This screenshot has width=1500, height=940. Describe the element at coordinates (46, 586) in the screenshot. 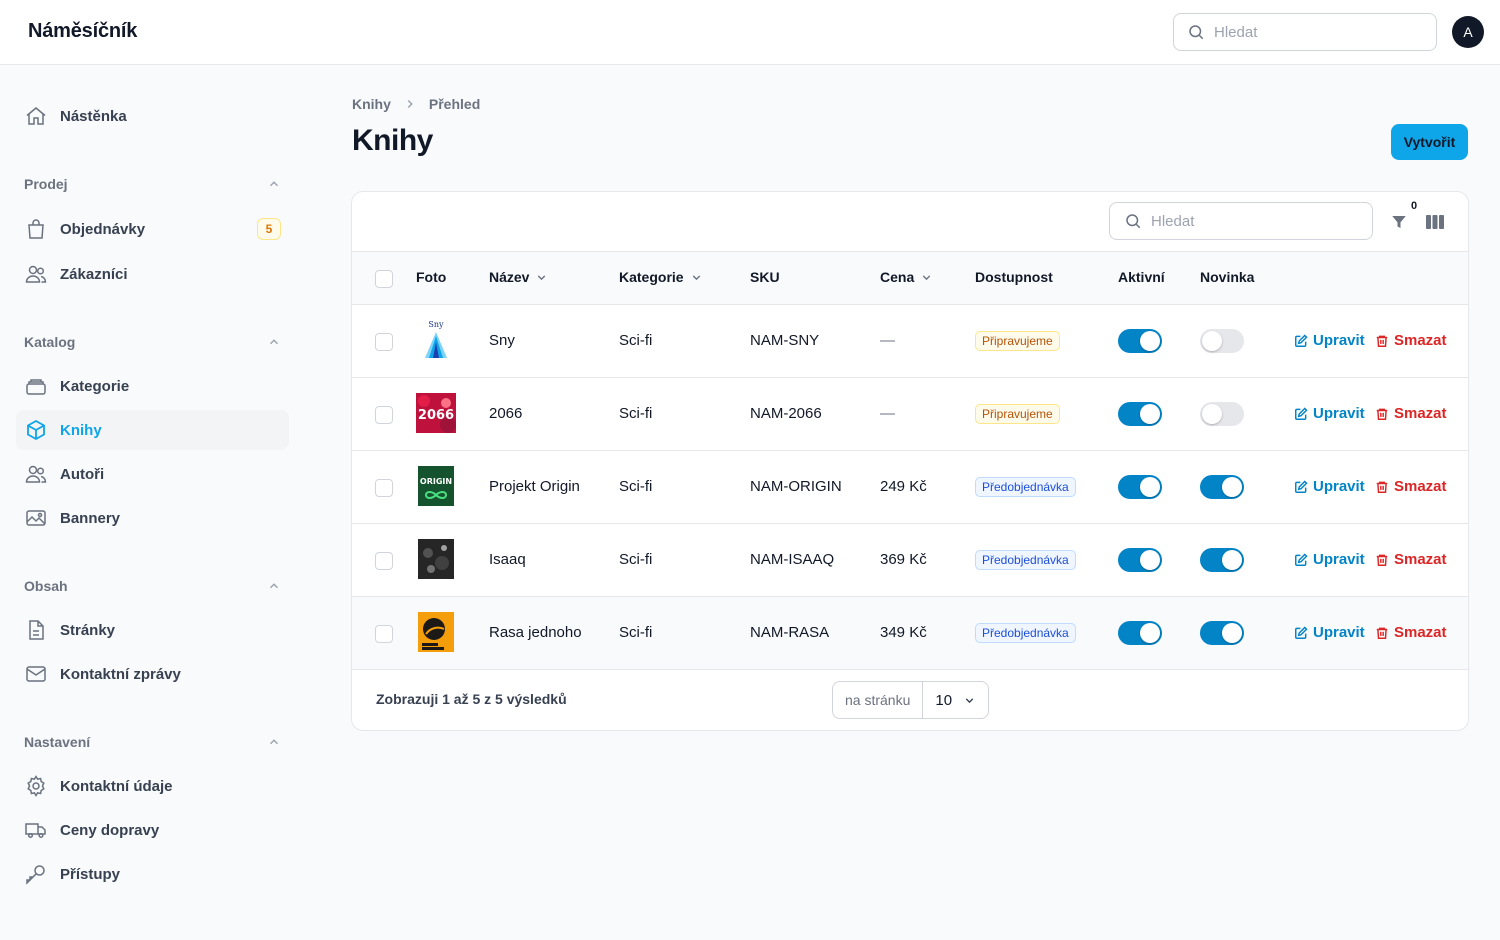

I see `group-label: Obsah` at that location.